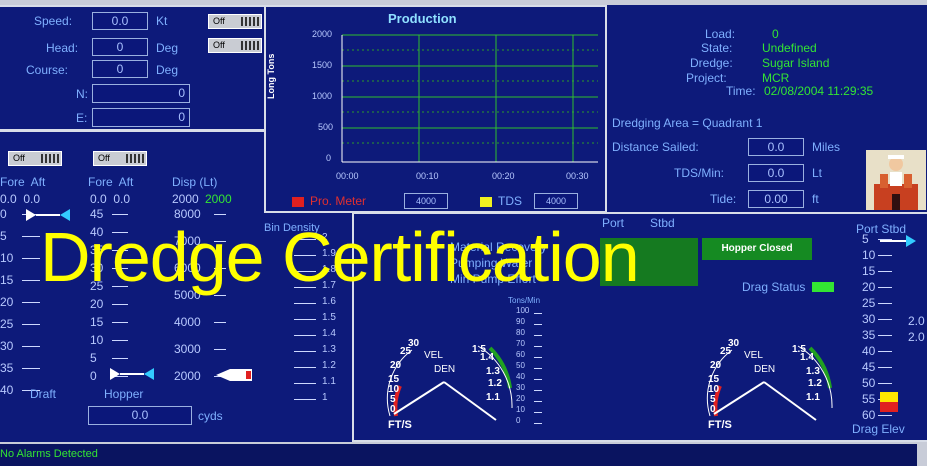 This screenshot has width=927, height=466. What do you see at coordinates (329, 333) in the screenshot?
I see `bin-tick: 1.4` at bounding box center [329, 333].